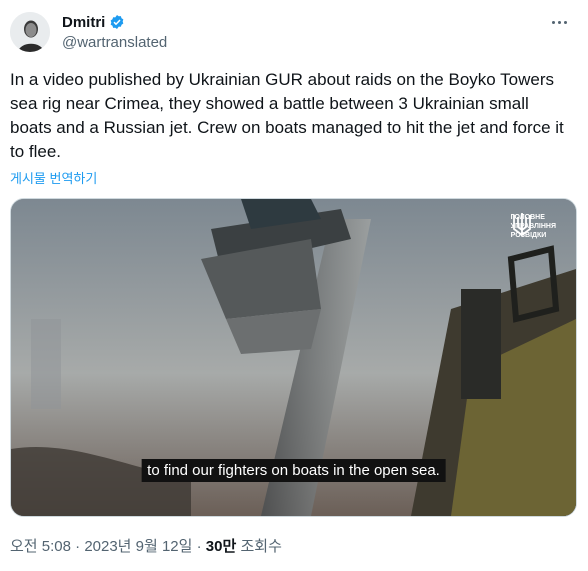 The height and width of the screenshot is (571, 588). I want to click on handle: @wartranslated, so click(114, 42).